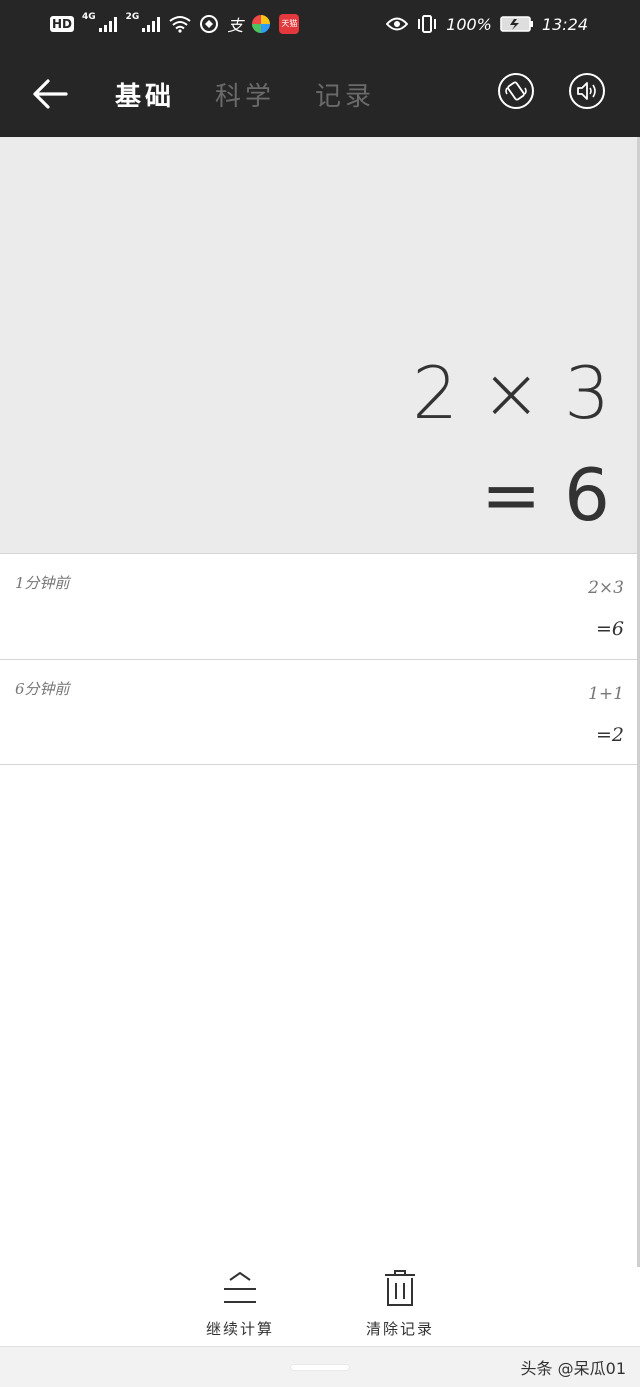 The width and height of the screenshot is (640, 1387). Describe the element at coordinates (42, 689) in the screenshot. I see `history-item-time: 6分钟前` at that location.